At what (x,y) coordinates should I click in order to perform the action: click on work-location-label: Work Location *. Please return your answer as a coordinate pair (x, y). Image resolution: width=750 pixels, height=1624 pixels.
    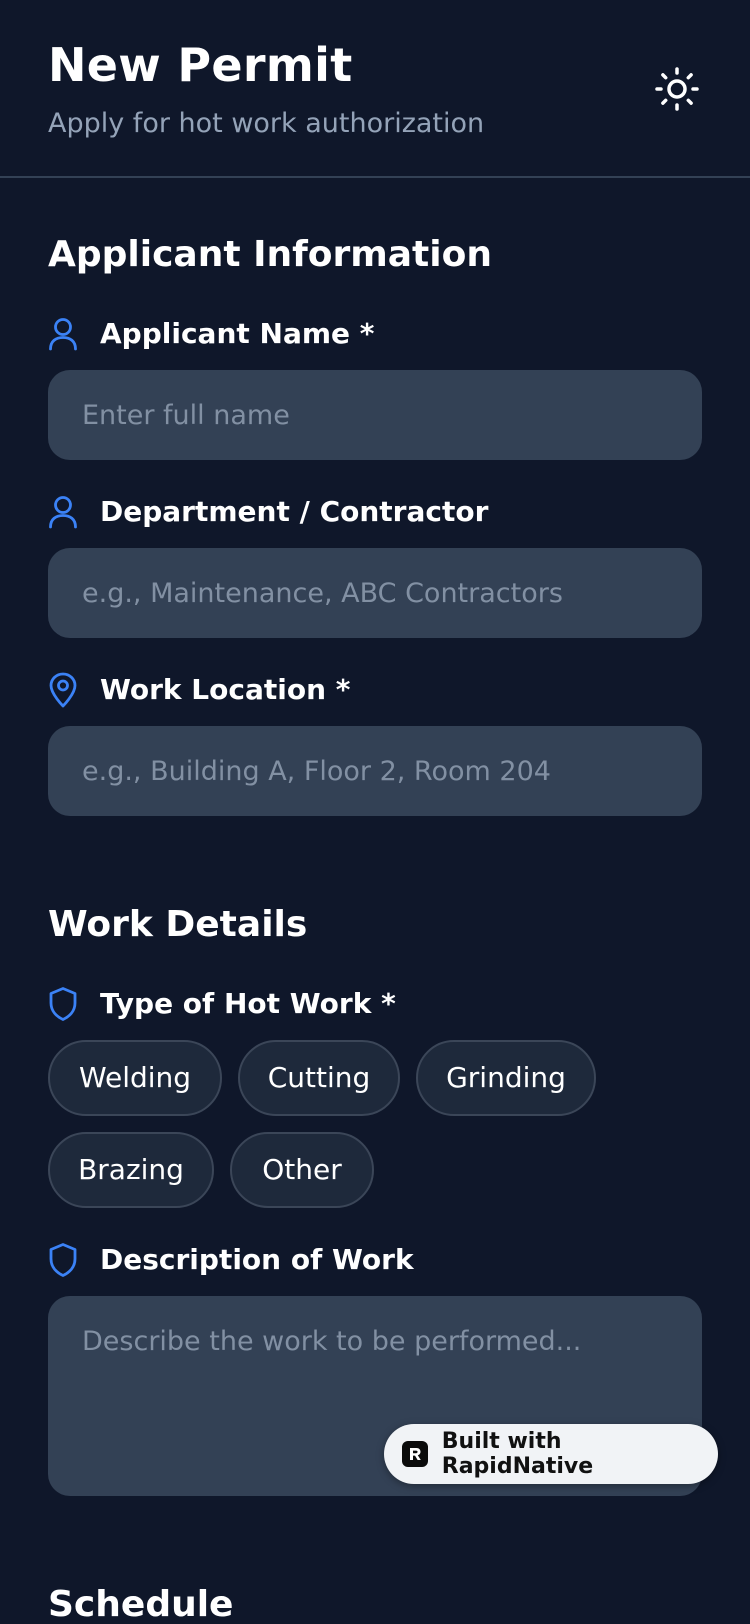
    Looking at the image, I should click on (199, 690).